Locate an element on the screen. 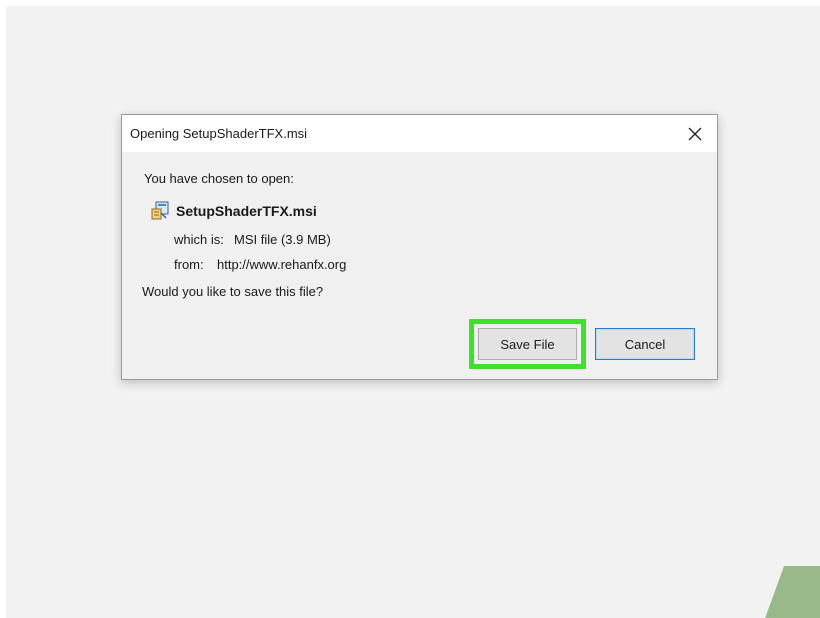  file-source-value: http://www.rehanfx.org is located at coordinates (282, 264).